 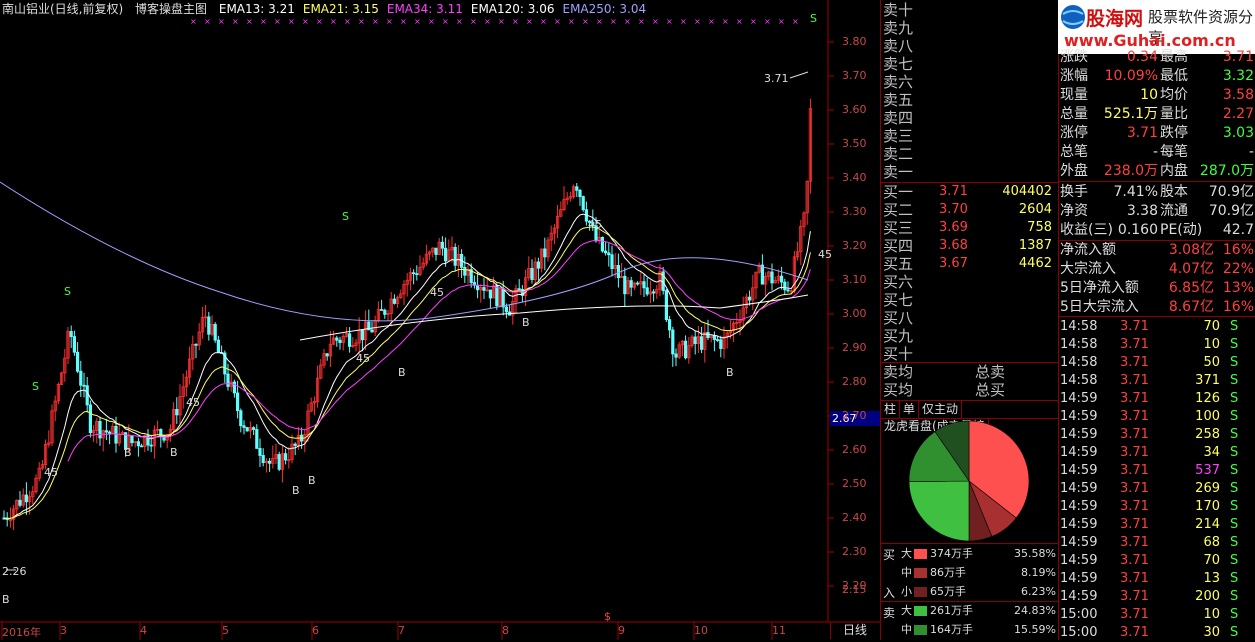 What do you see at coordinates (1211, 326) in the screenshot?
I see `tick-volume: 70` at bounding box center [1211, 326].